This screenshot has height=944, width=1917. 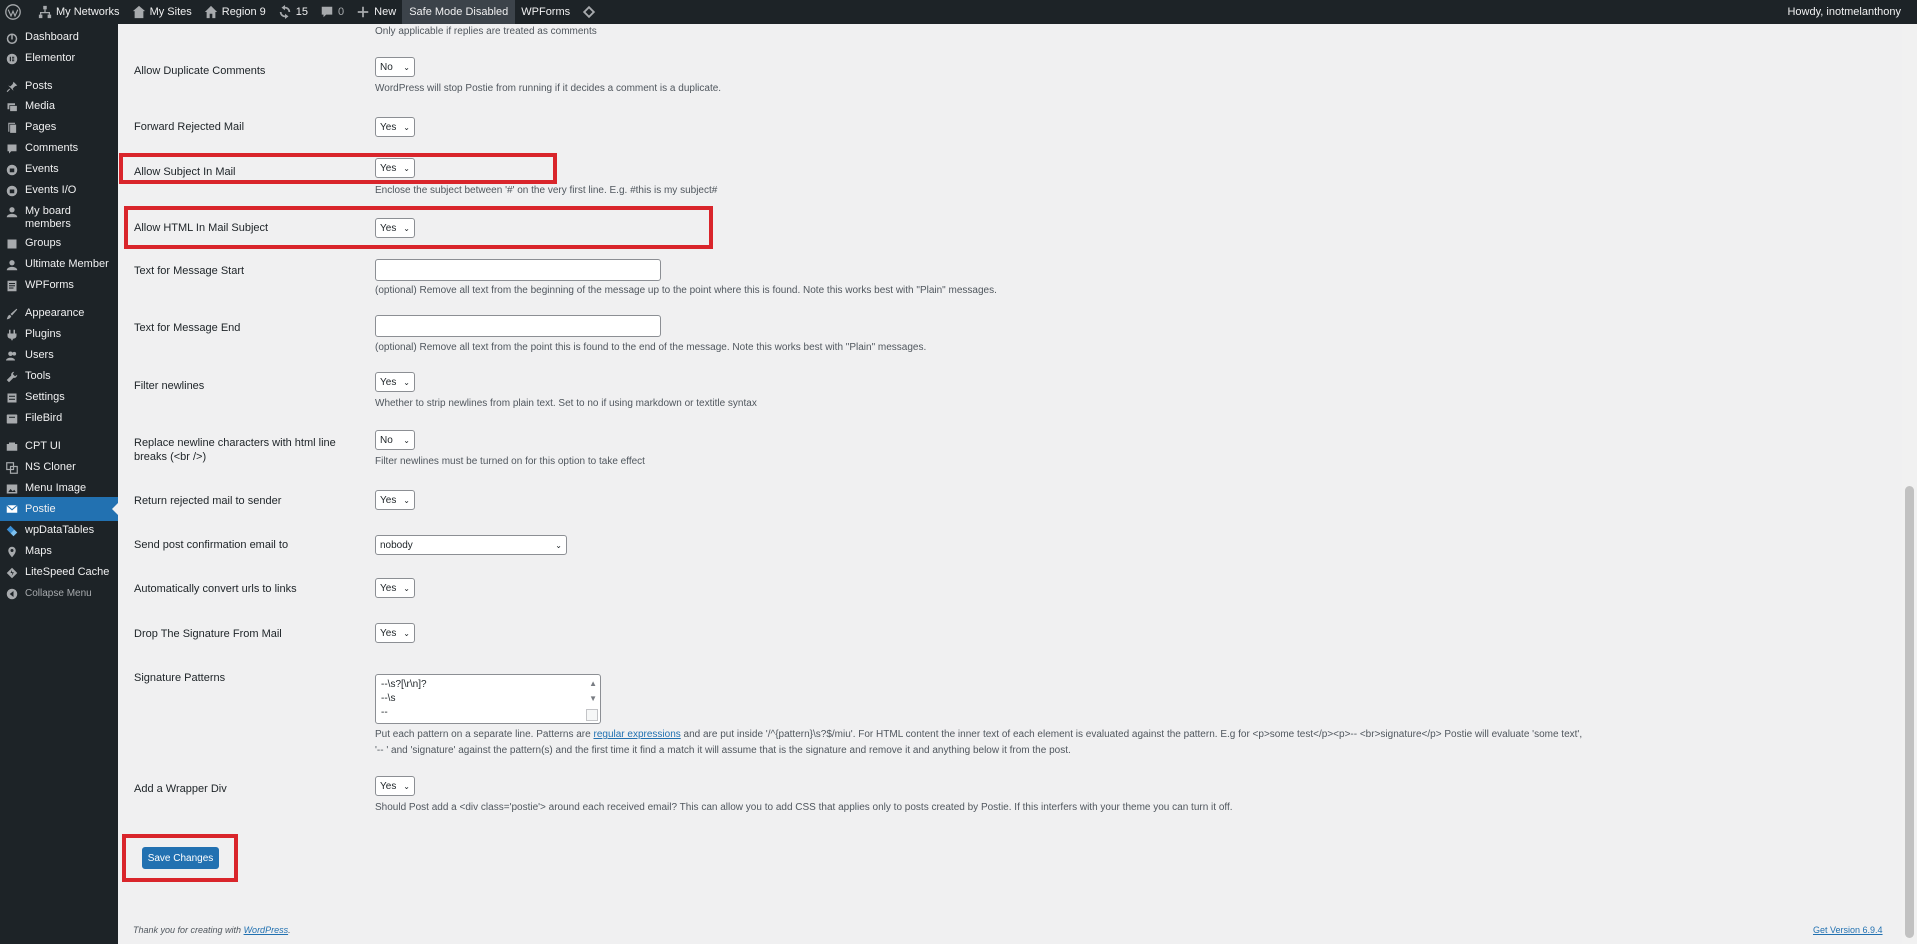 What do you see at coordinates (211, 545) in the screenshot?
I see `send-confirmation-label: Send post confirmation email to` at bounding box center [211, 545].